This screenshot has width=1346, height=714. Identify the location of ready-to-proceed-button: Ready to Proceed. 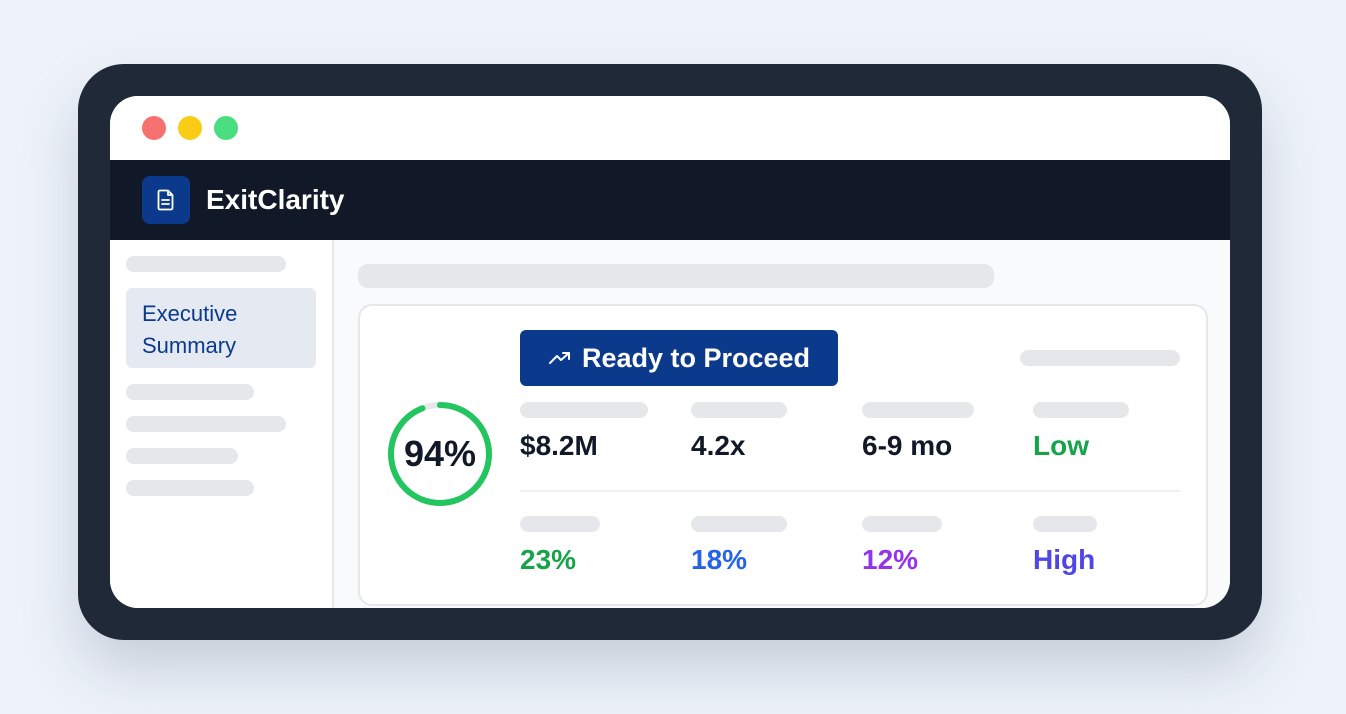
(679, 358).